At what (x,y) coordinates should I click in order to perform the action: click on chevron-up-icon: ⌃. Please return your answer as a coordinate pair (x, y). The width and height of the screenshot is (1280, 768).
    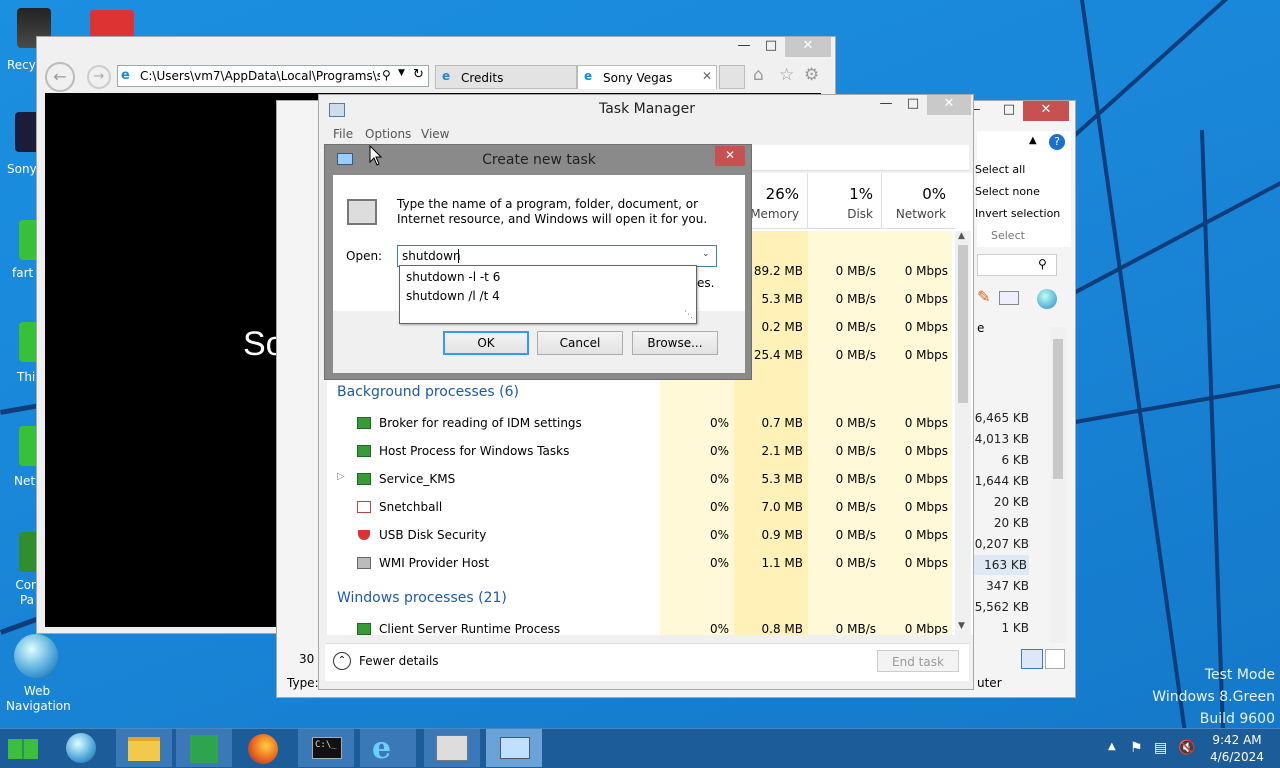
    Looking at the image, I should click on (342, 661).